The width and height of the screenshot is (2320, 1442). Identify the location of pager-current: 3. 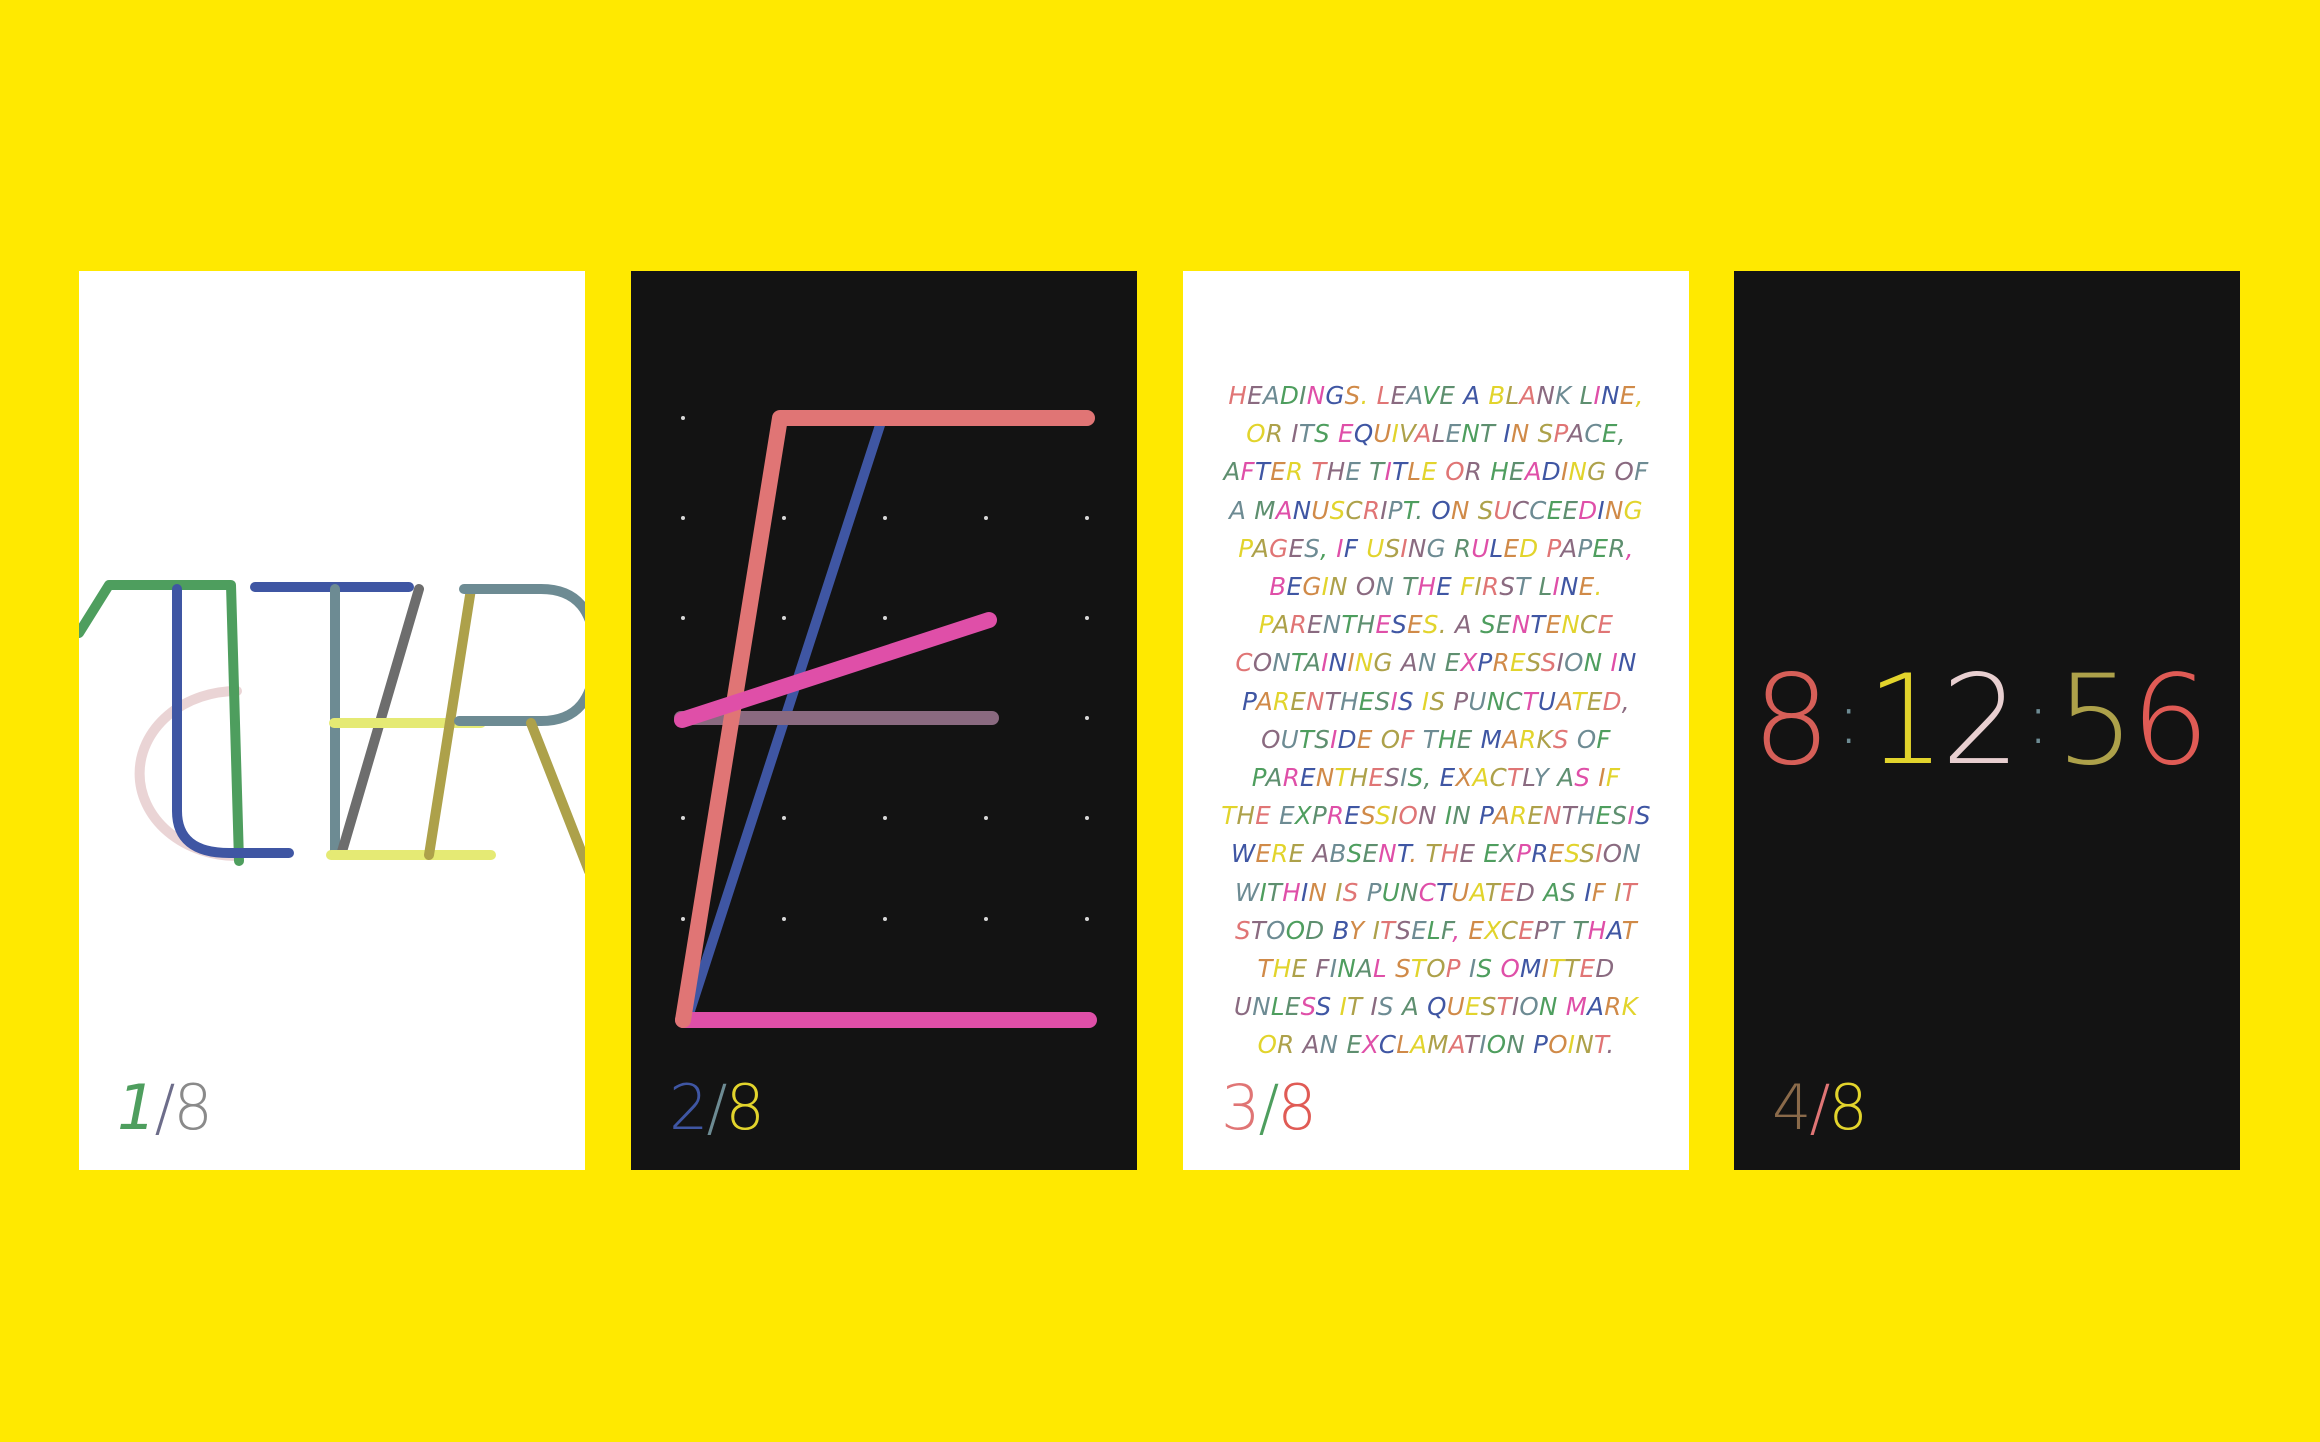
(1240, 1107).